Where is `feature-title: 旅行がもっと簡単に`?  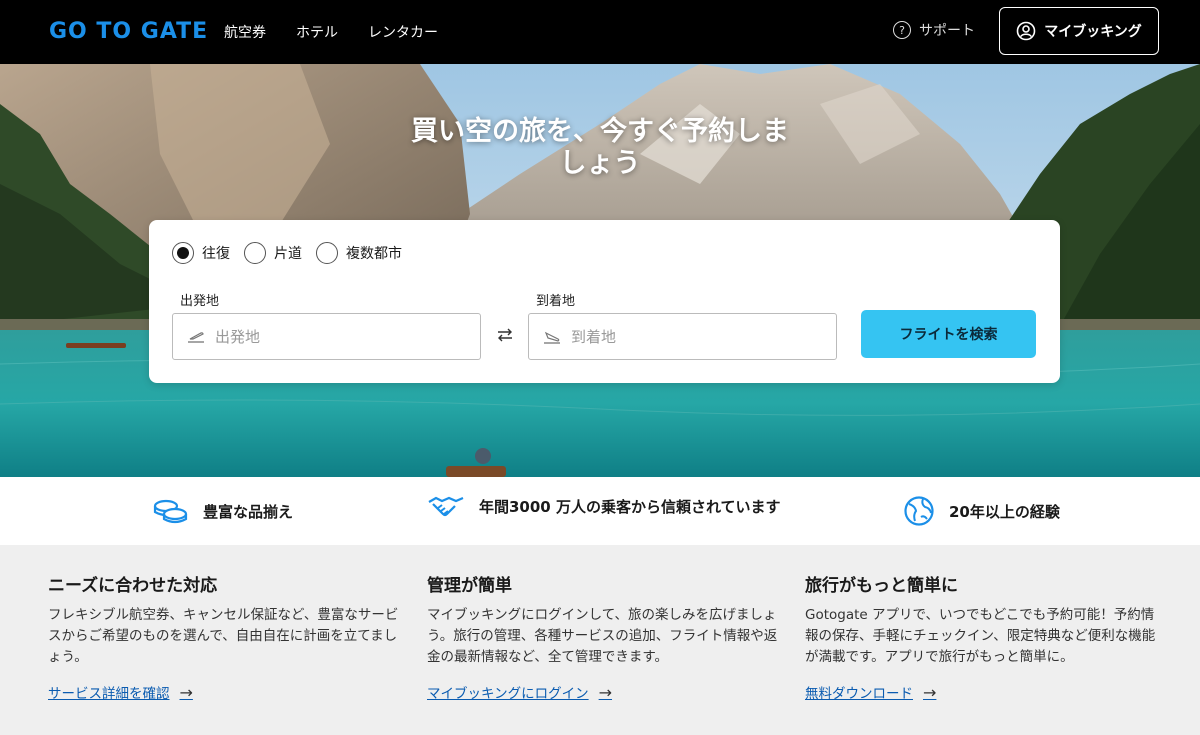
feature-title: 旅行がもっと簡単に is located at coordinates (881, 586).